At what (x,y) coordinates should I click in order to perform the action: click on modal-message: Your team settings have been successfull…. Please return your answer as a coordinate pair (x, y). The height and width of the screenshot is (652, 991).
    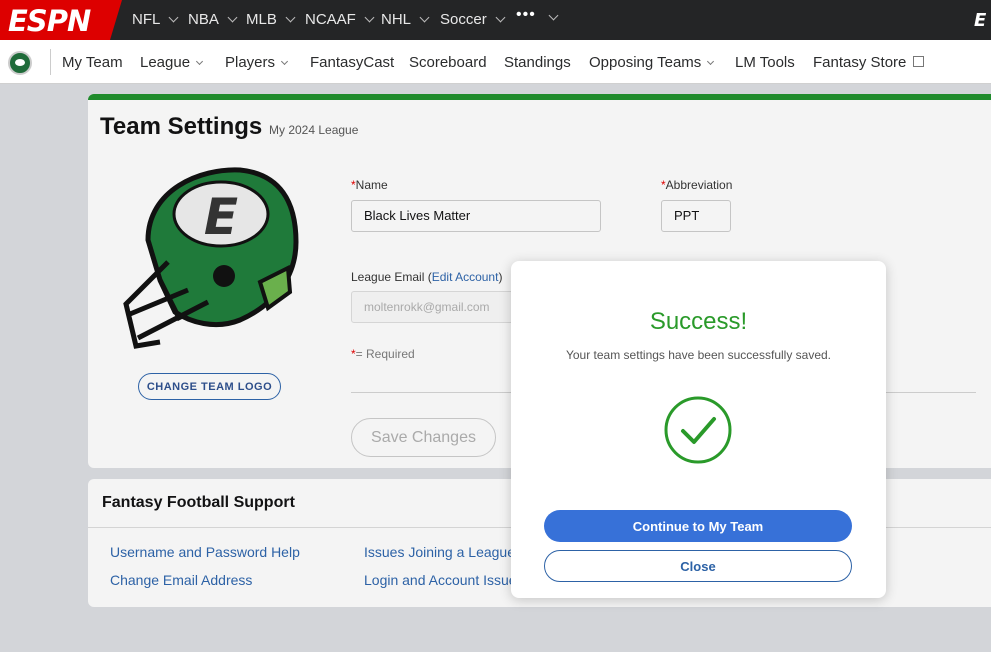
    Looking at the image, I should click on (698, 355).